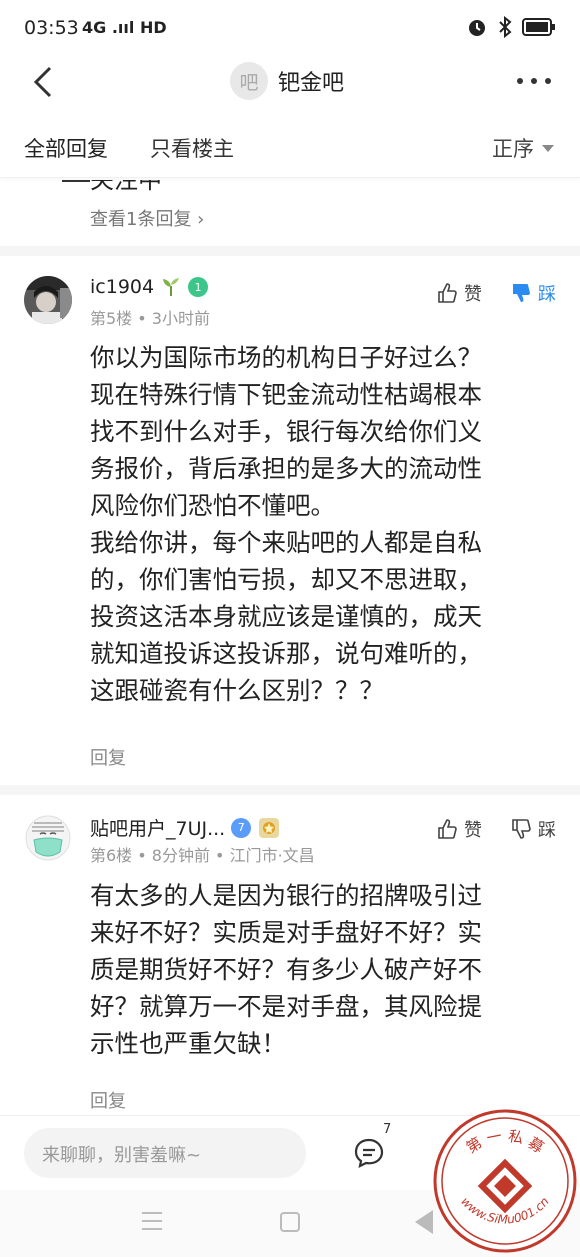 This screenshot has width=580, height=1257. I want to click on reply-tabs: 全部回复 只看楼主 正序, so click(290, 149).